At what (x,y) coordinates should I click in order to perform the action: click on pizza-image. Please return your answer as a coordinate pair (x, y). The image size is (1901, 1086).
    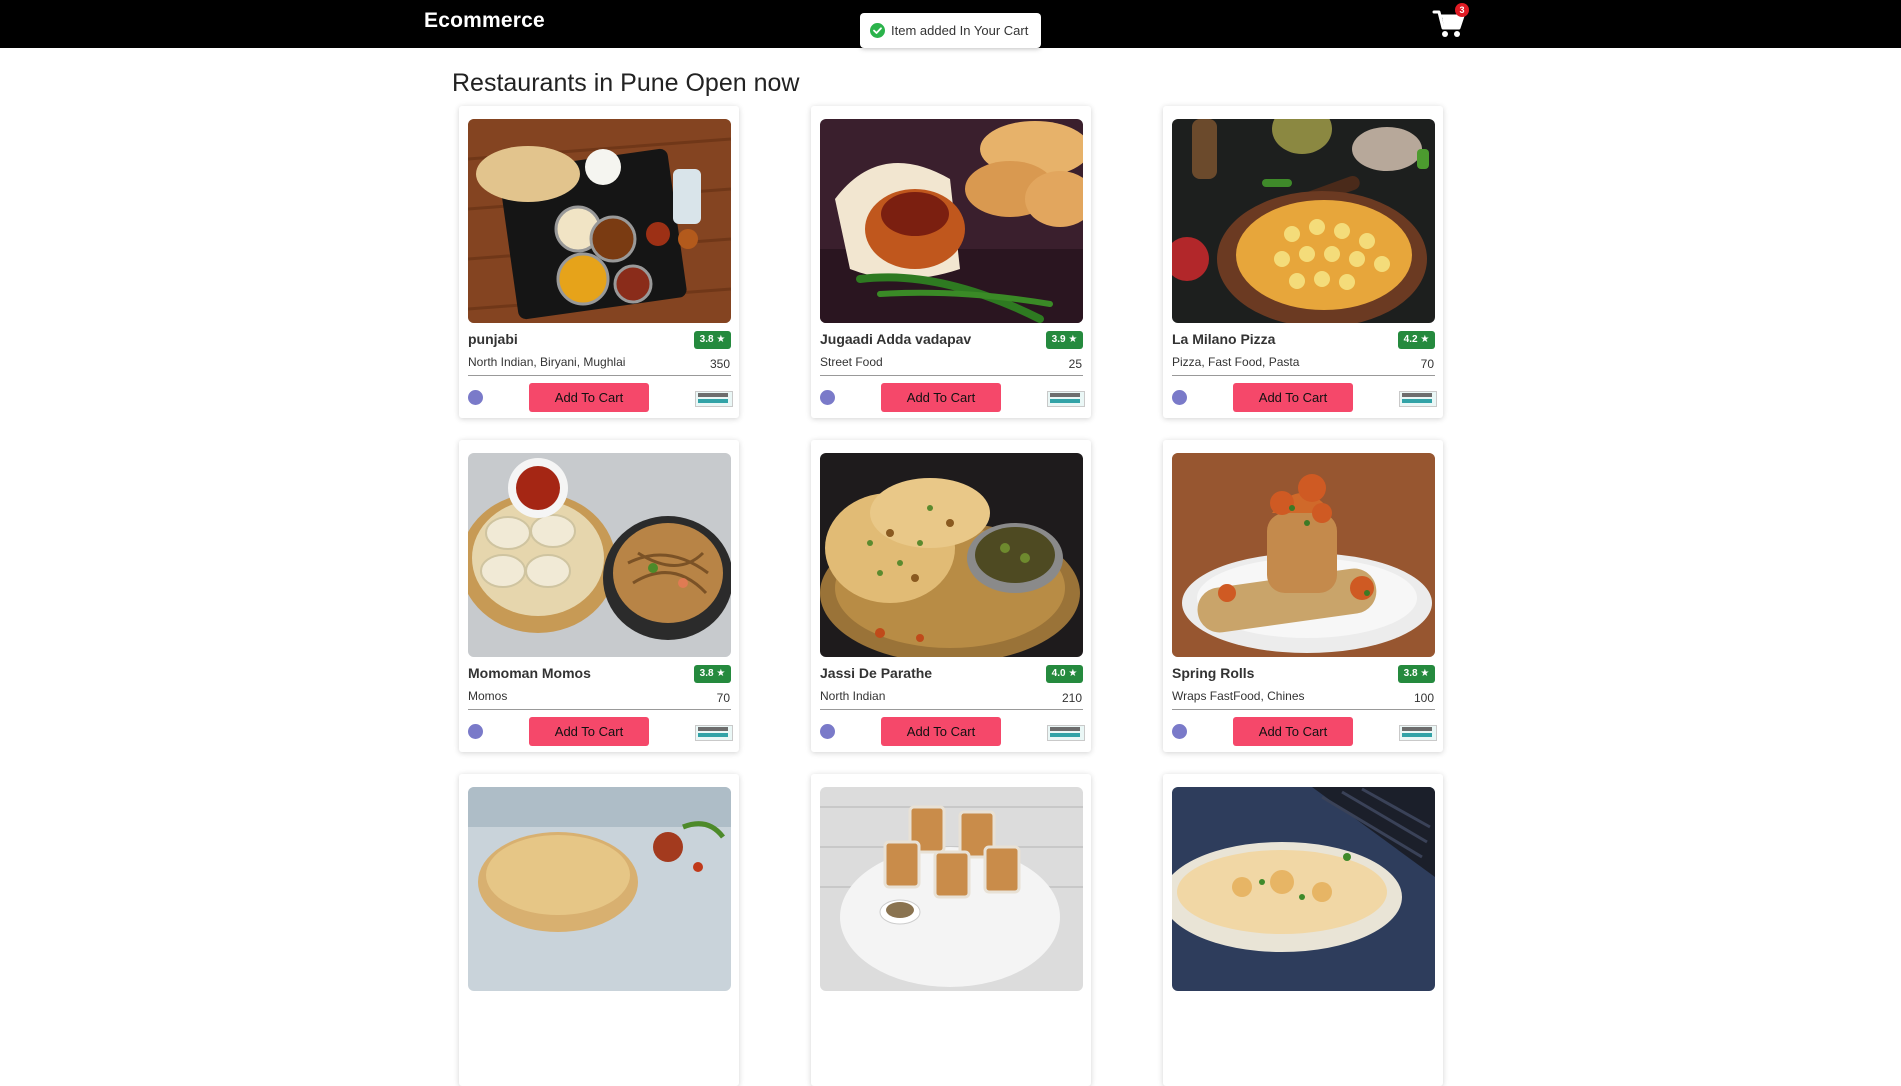
    Looking at the image, I should click on (1303, 221).